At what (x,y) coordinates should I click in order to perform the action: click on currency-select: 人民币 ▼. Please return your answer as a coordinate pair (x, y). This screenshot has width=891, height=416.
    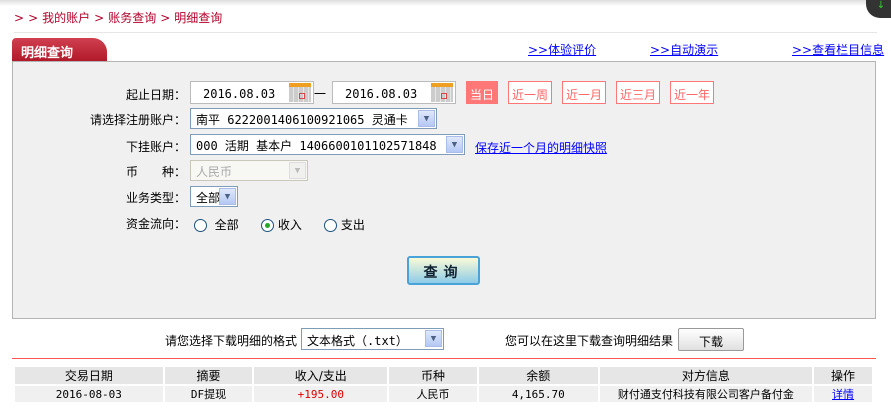
    Looking at the image, I should click on (249, 170).